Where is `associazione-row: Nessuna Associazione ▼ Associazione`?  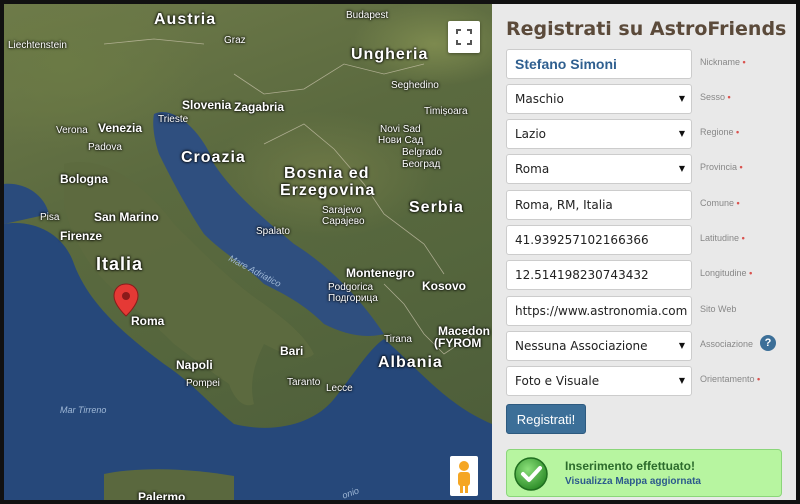
associazione-row: Nessuna Associazione ▼ Associazione is located at coordinates (651, 346).